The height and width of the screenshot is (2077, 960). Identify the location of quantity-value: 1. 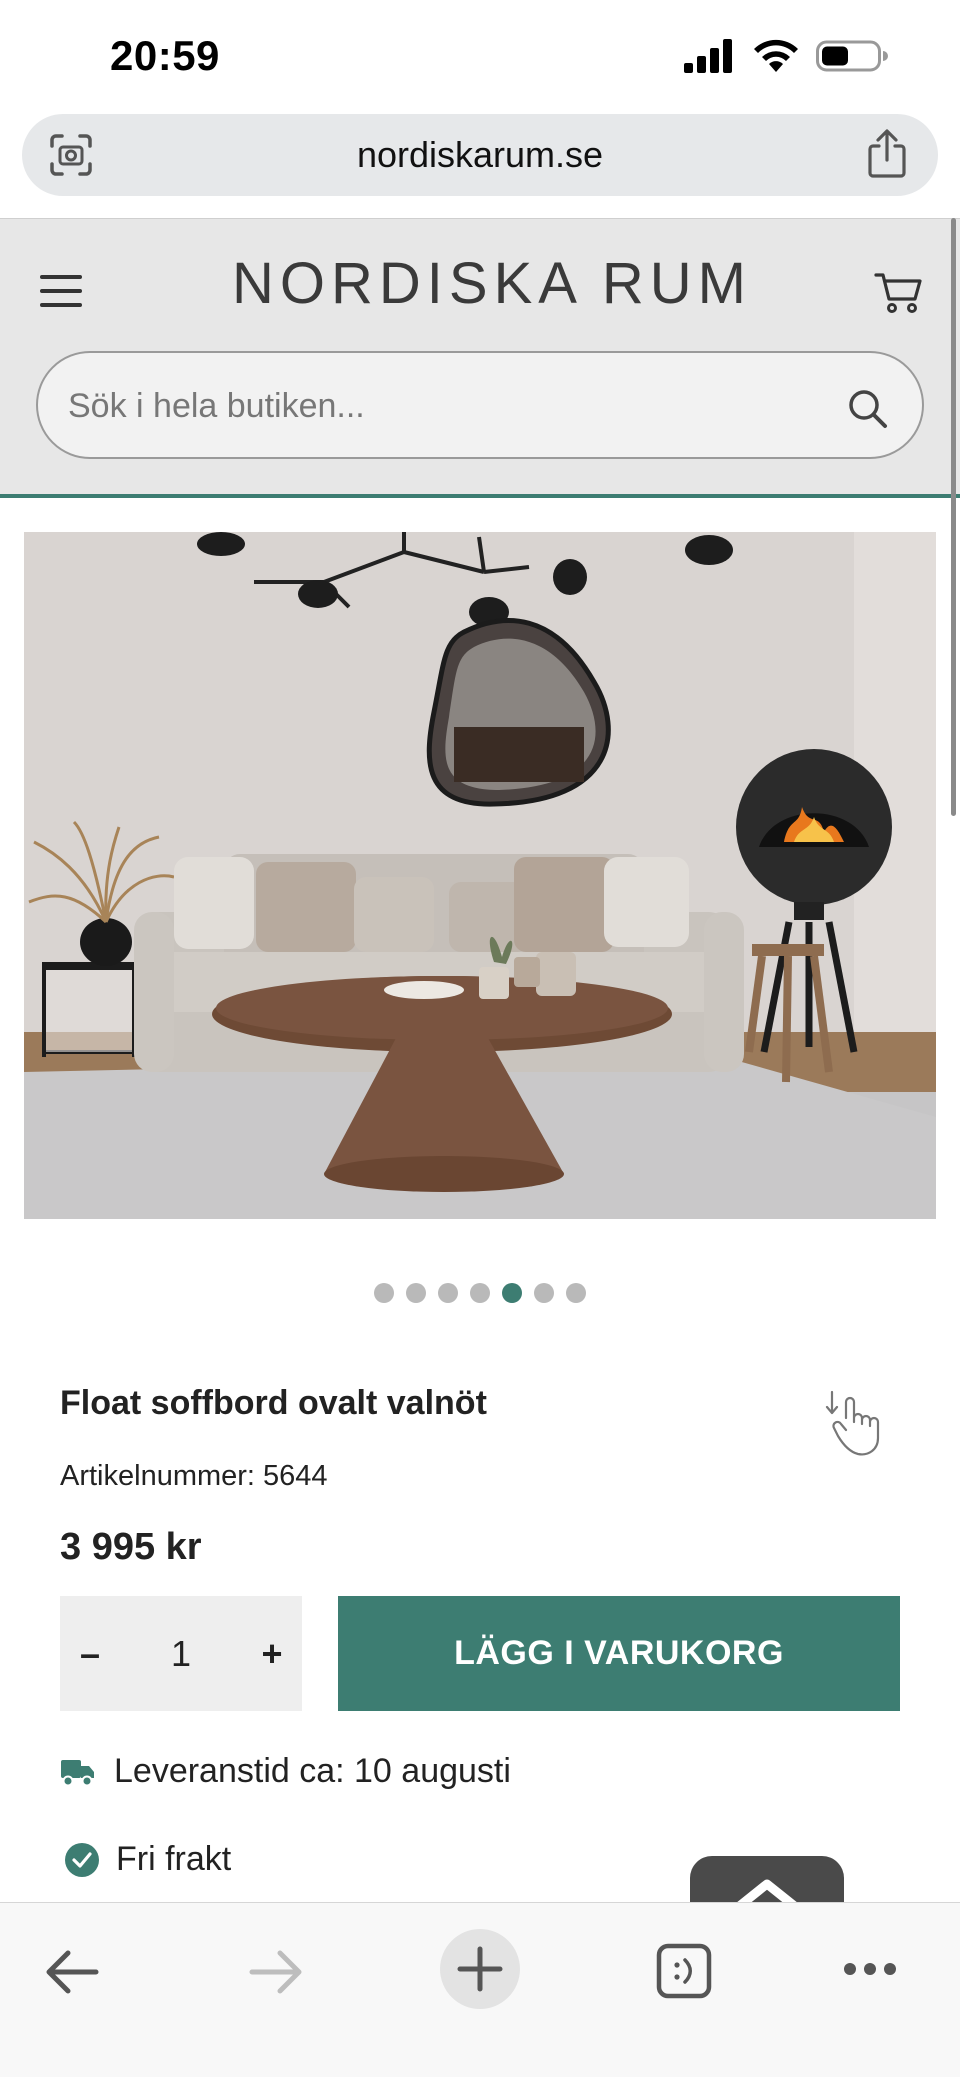
(181, 1654).